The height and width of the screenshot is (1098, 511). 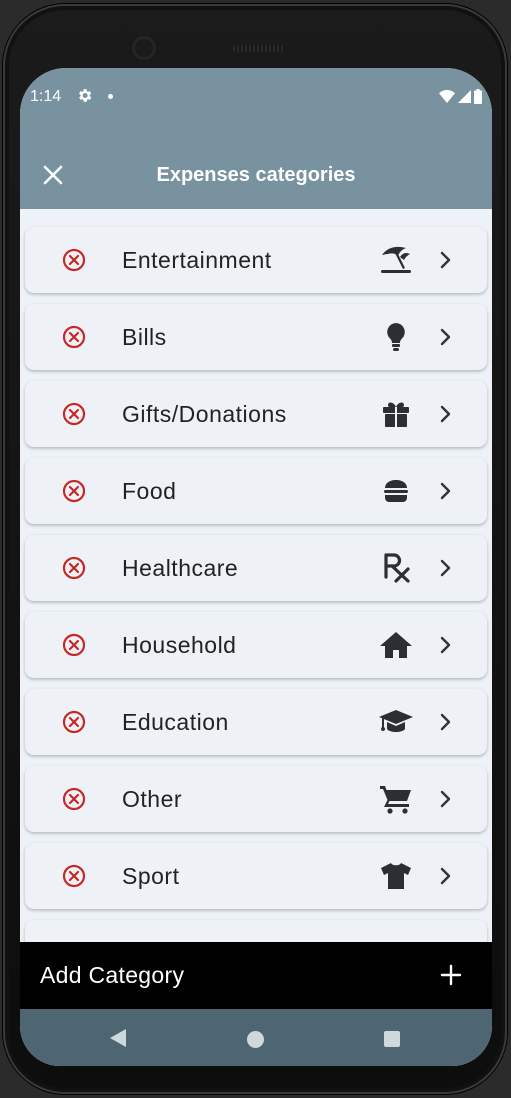 What do you see at coordinates (256, 722) in the screenshot?
I see `category-item-education: Education` at bounding box center [256, 722].